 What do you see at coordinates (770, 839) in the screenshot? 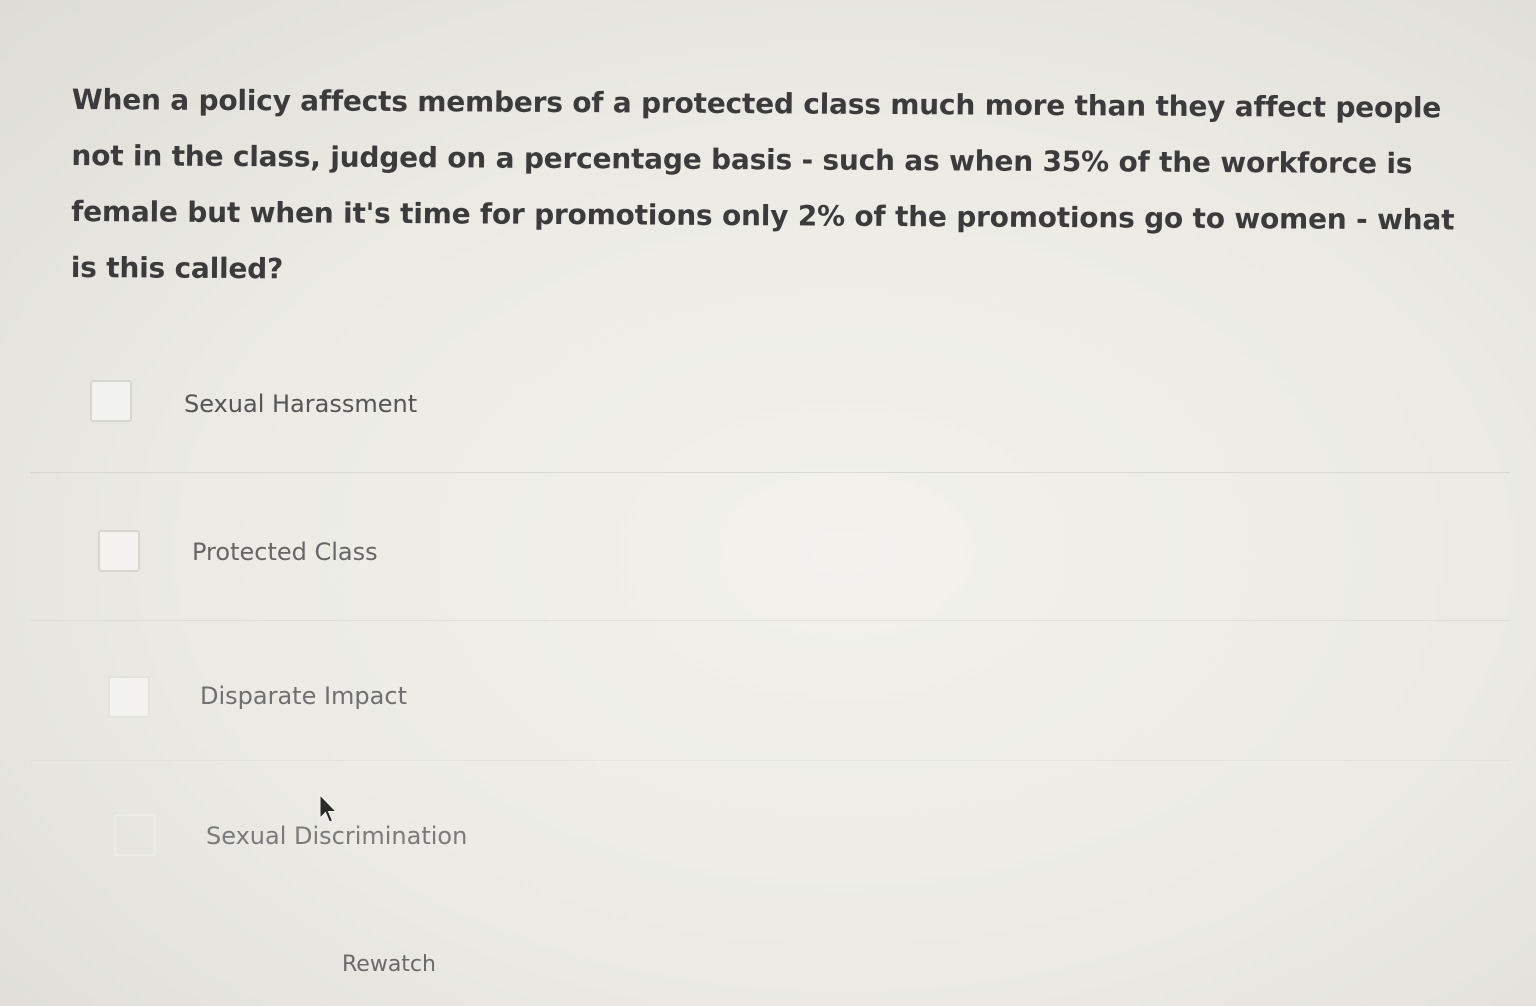
I see `option-row-sexual-discrimination: Sexual Discrimination` at bounding box center [770, 839].